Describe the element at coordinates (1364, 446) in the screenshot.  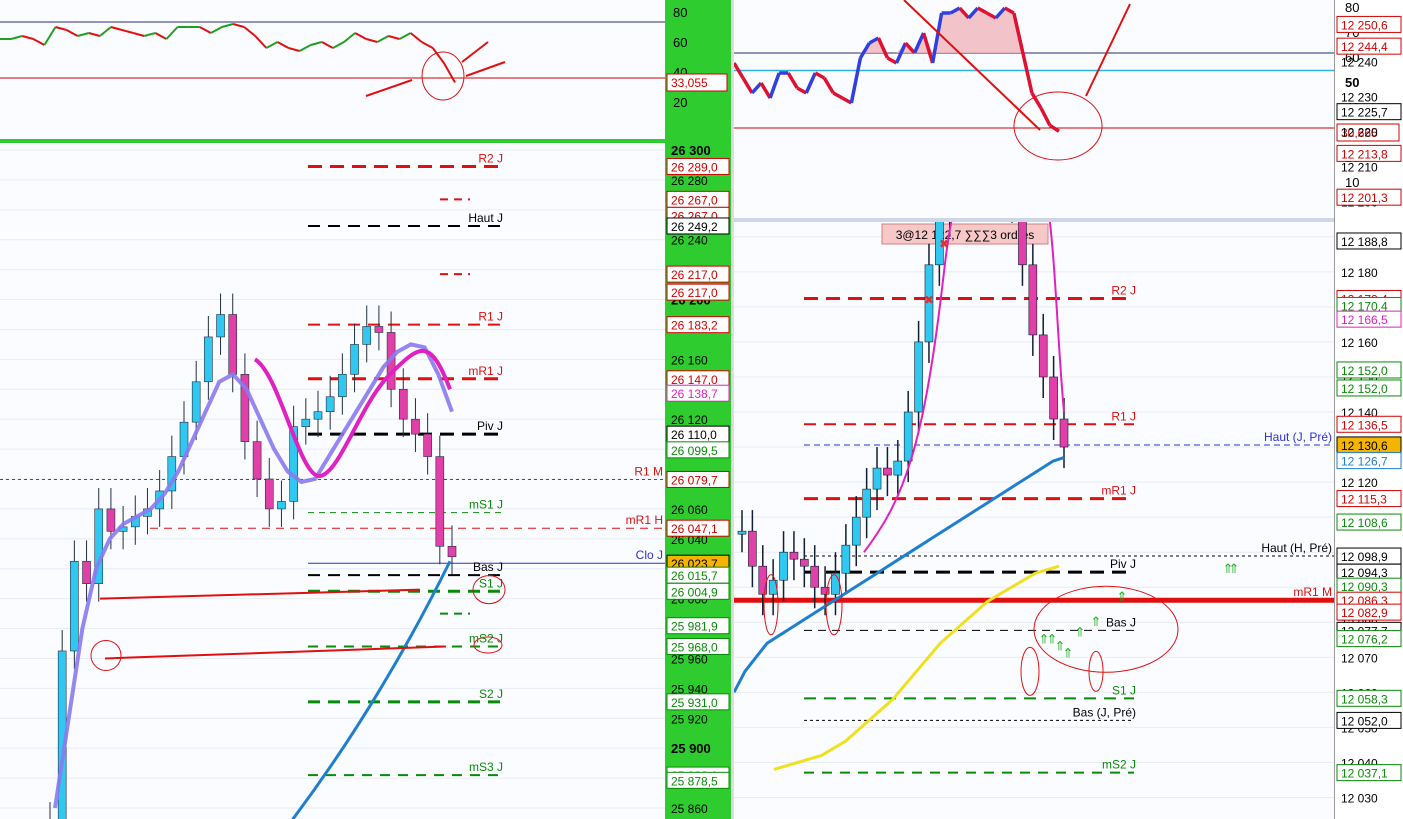
I see `price-level-value: 12 130,6` at that location.